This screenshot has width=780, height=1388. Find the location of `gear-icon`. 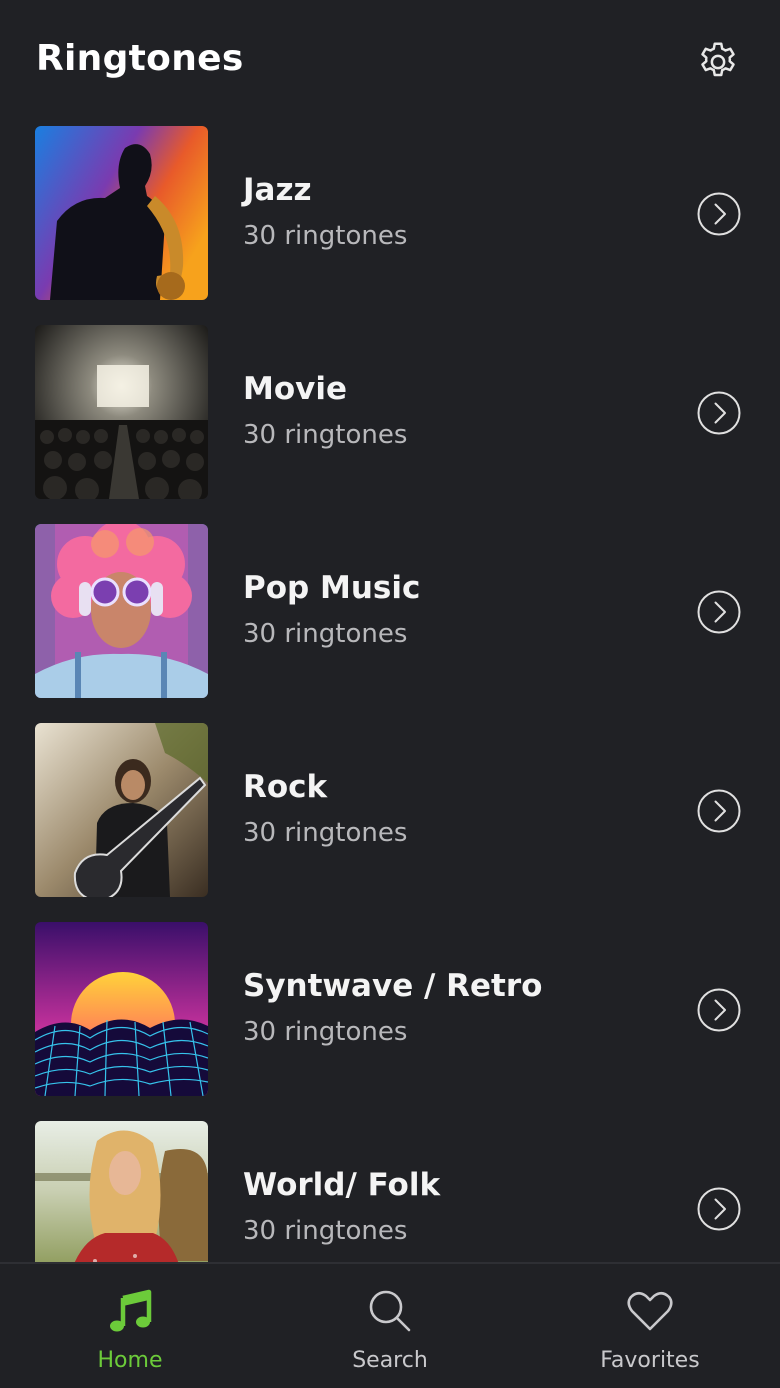

gear-icon is located at coordinates (718, 59).